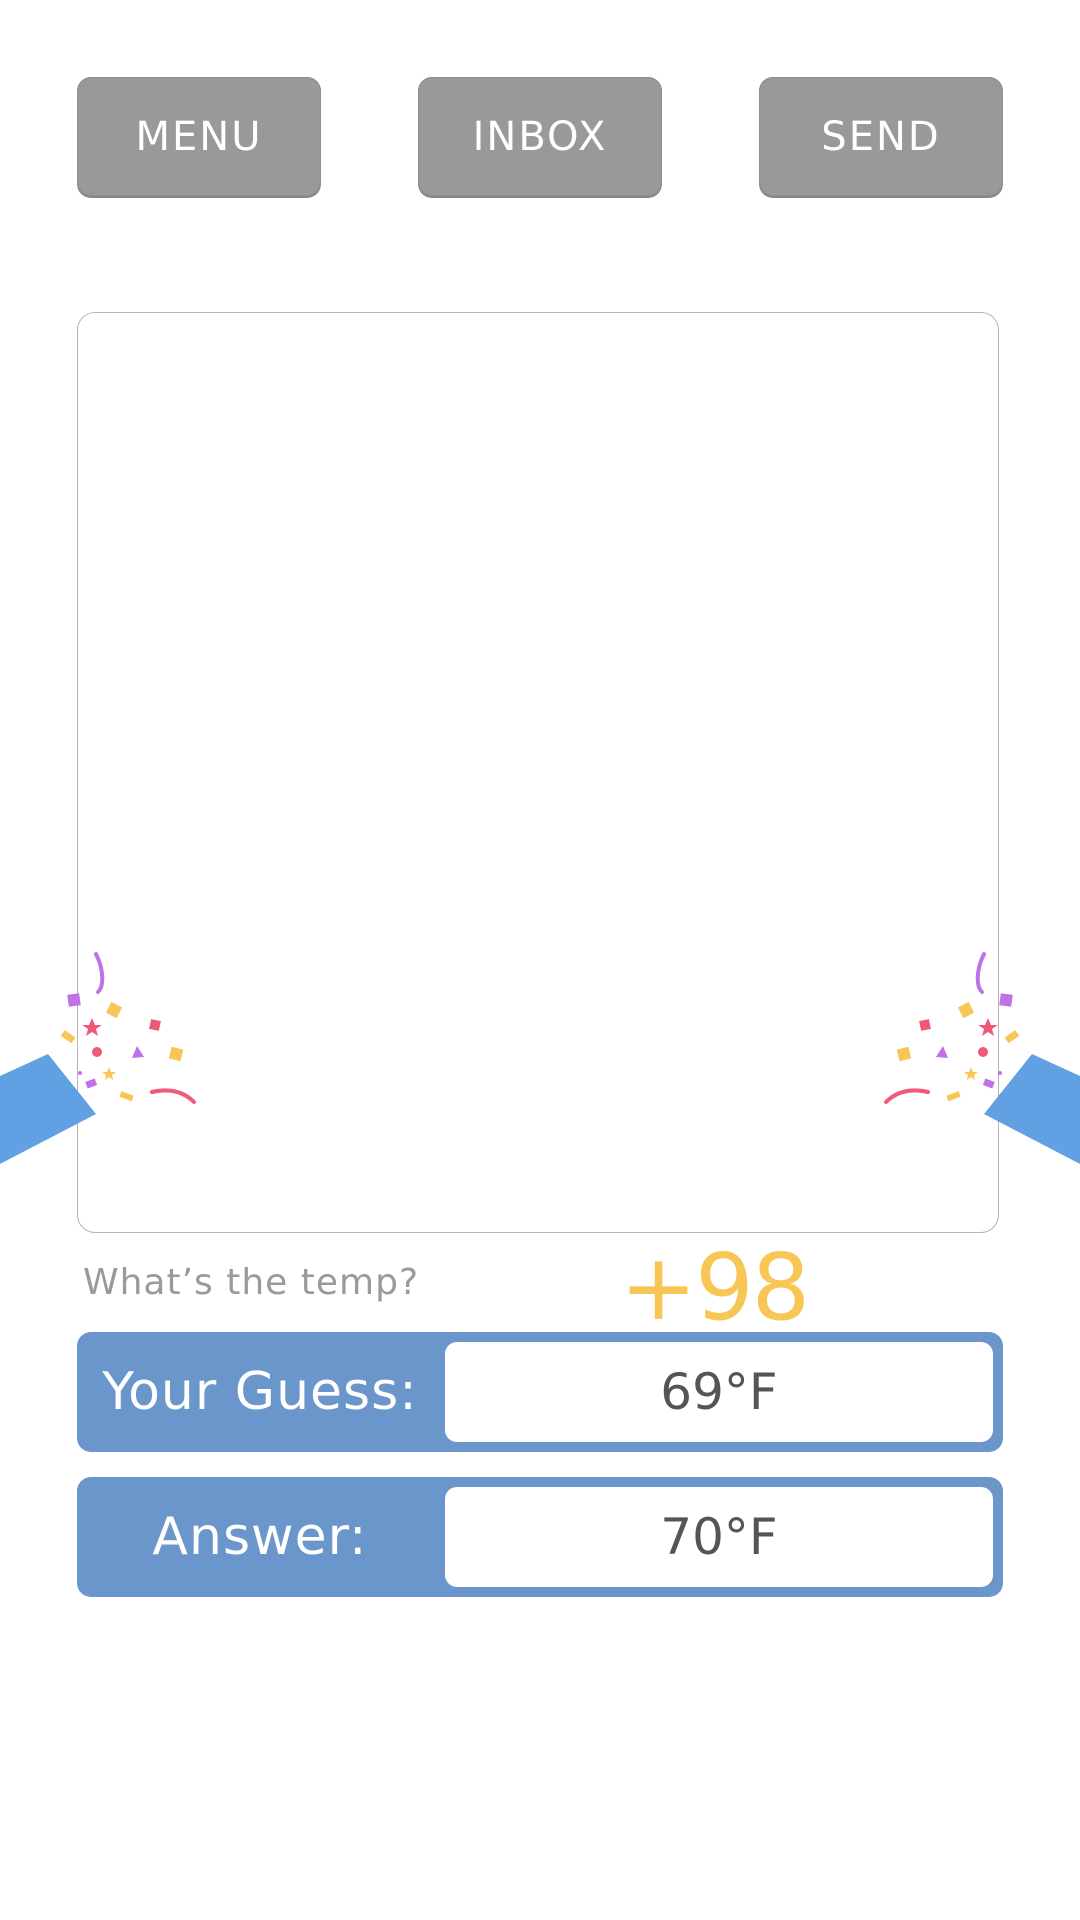 This screenshot has width=1080, height=1920. I want to click on party-popper-left-icon, so click(98, 1058).